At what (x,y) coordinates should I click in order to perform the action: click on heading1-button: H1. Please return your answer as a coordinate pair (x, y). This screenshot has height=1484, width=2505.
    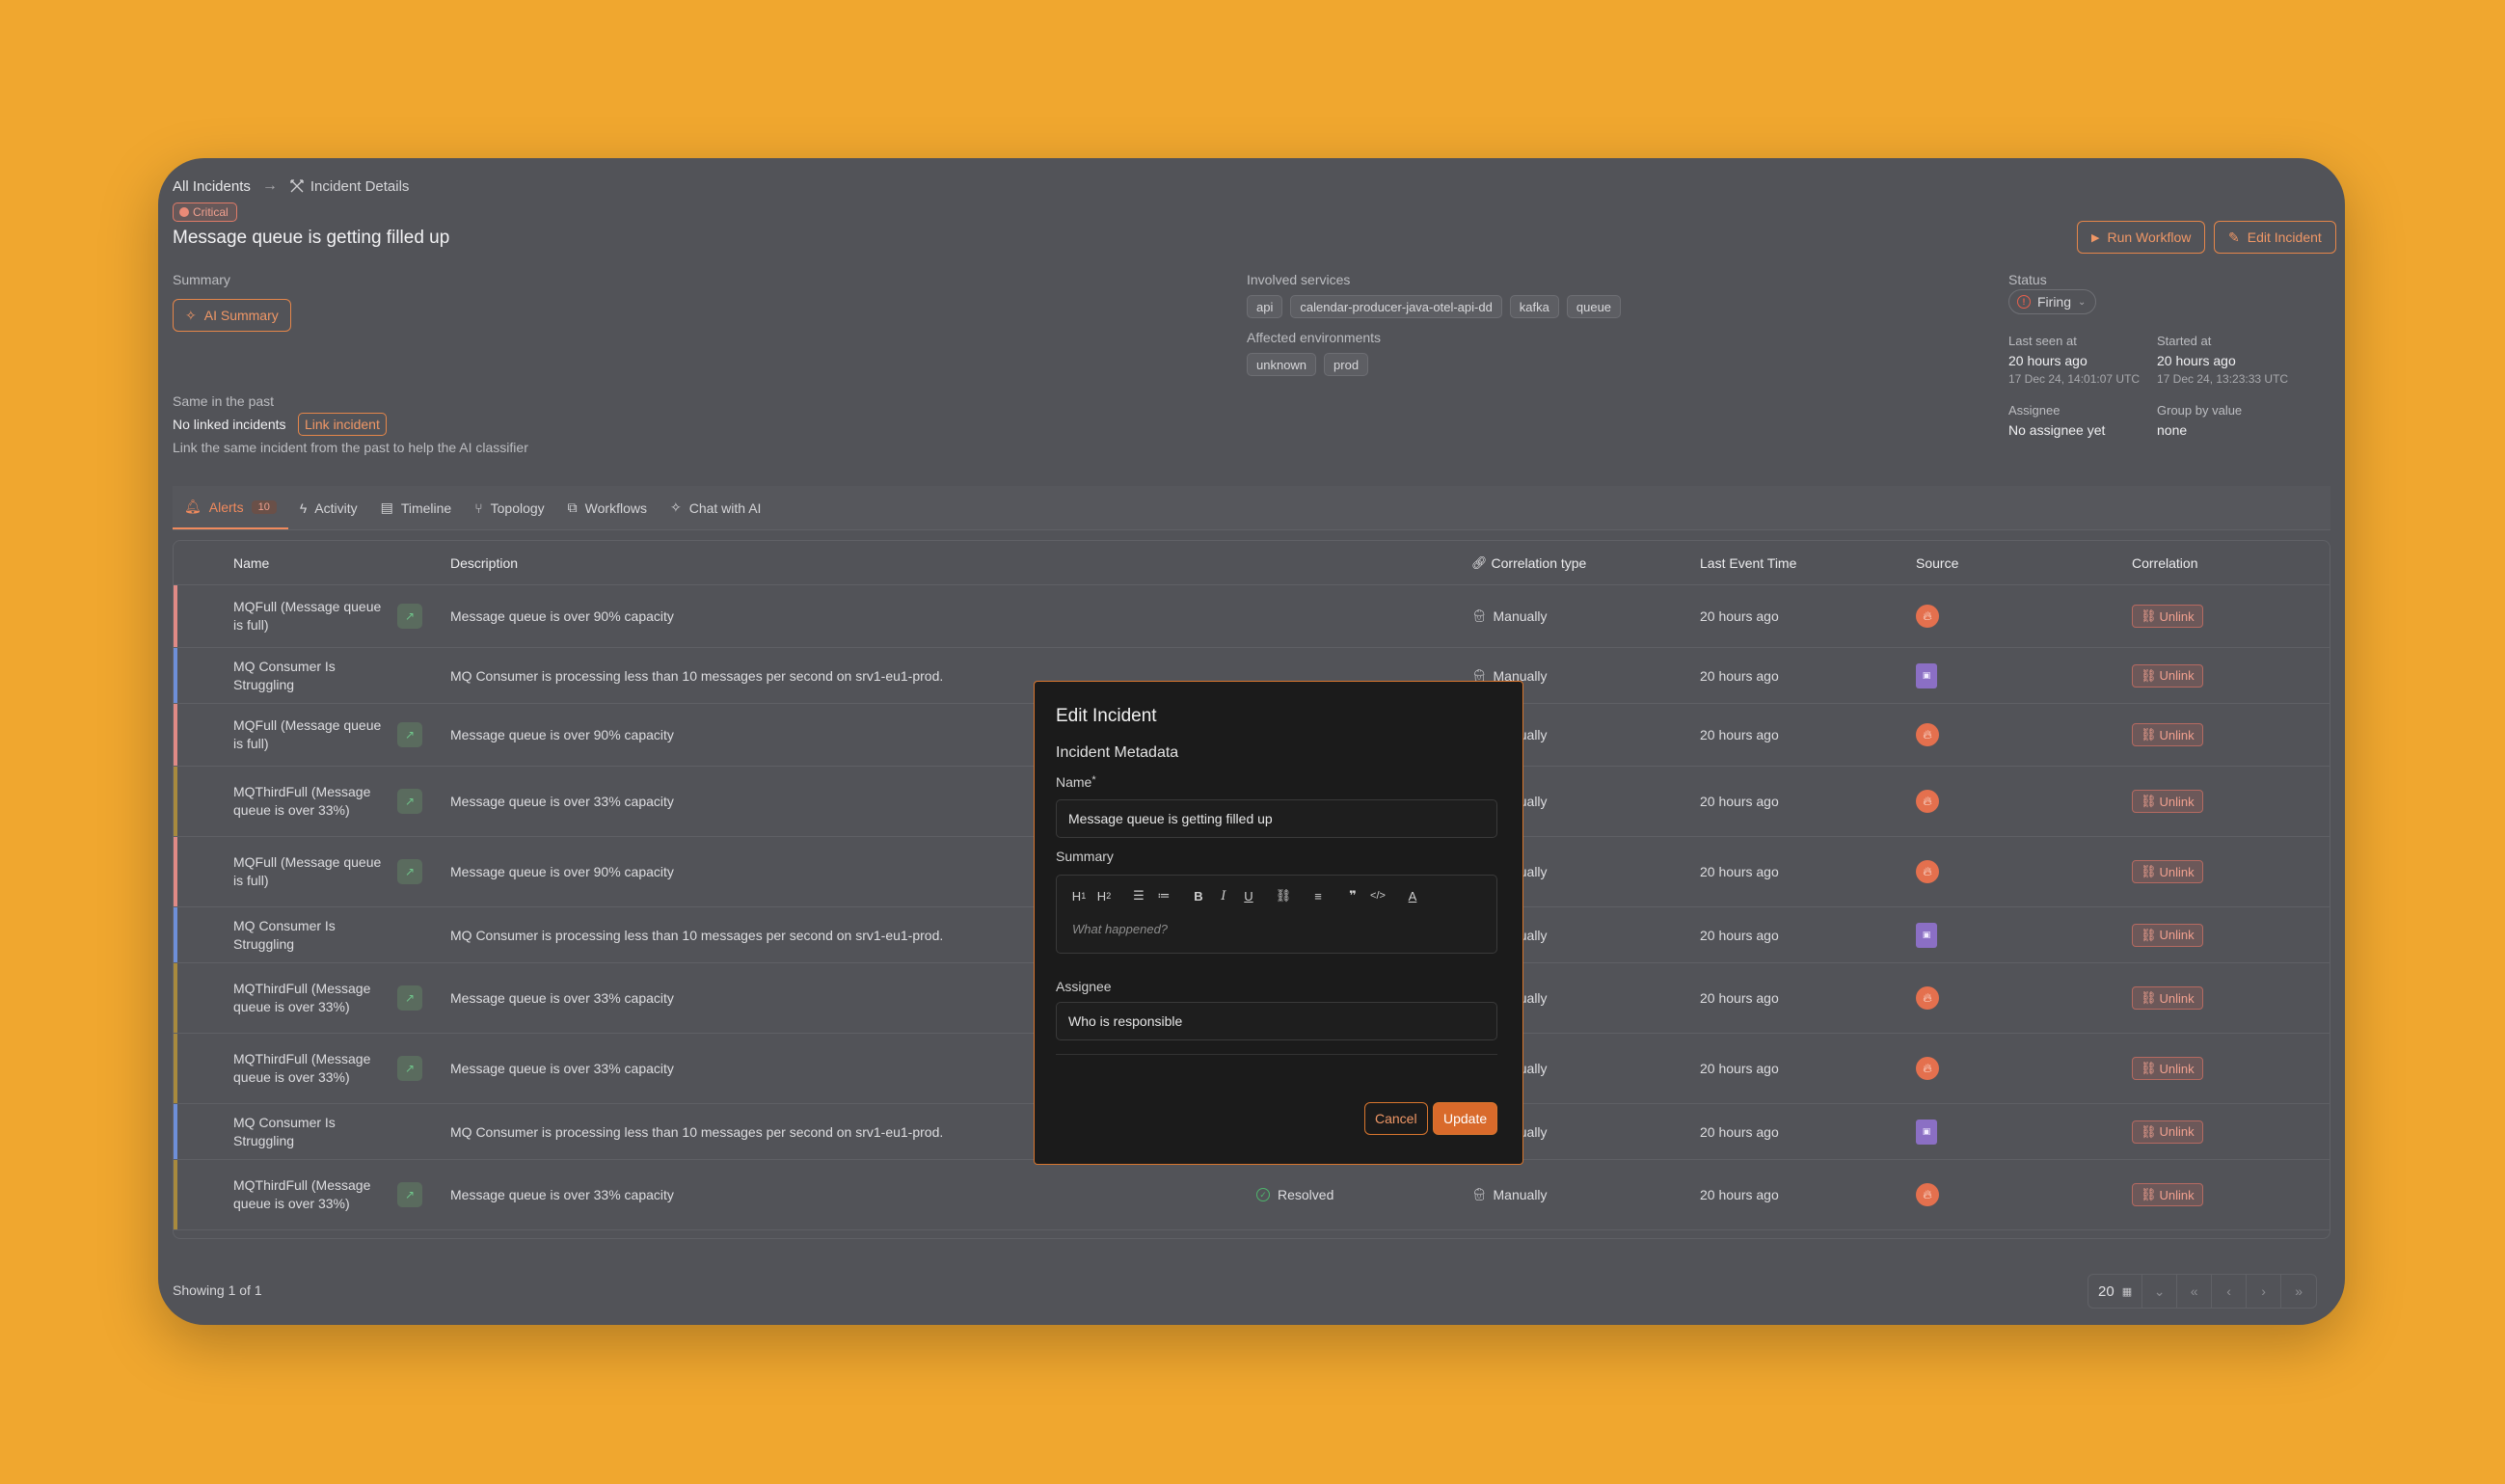
    Looking at the image, I should click on (1079, 895).